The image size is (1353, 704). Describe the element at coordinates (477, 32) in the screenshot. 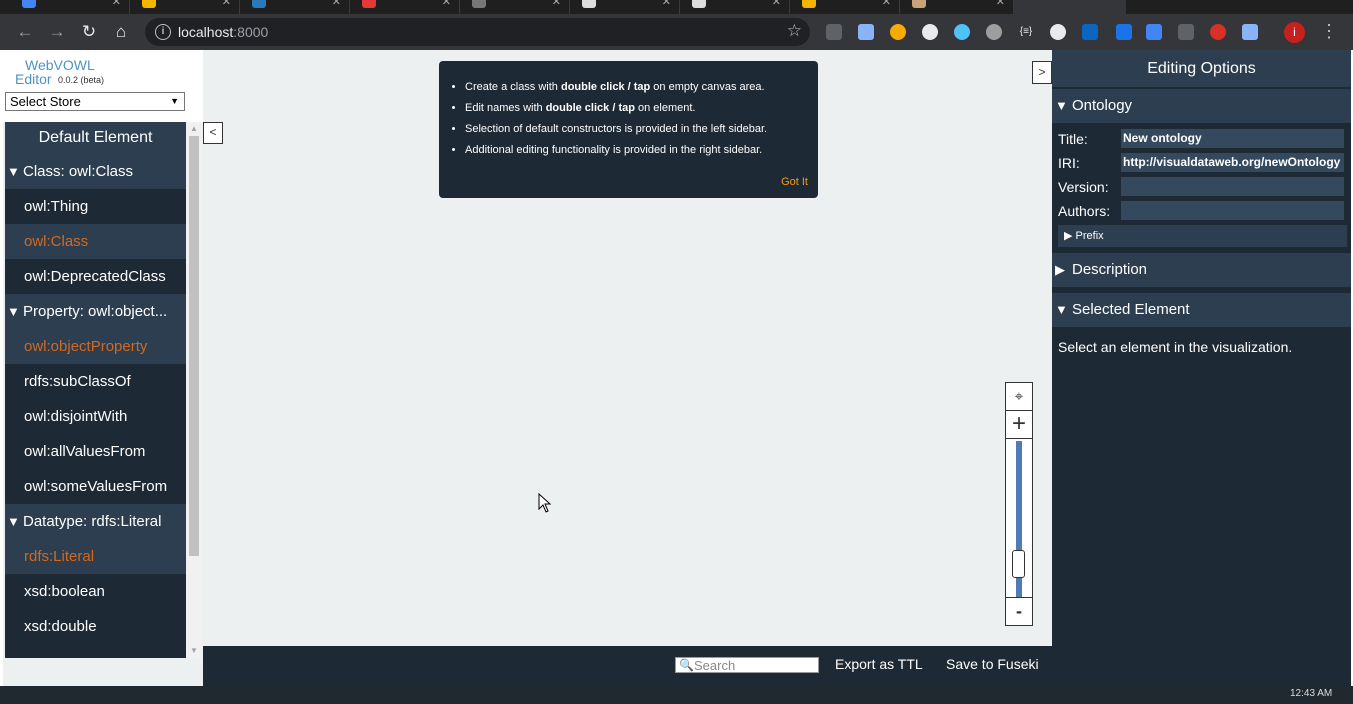

I see `address-bar: i localhost:8000 ☆` at that location.